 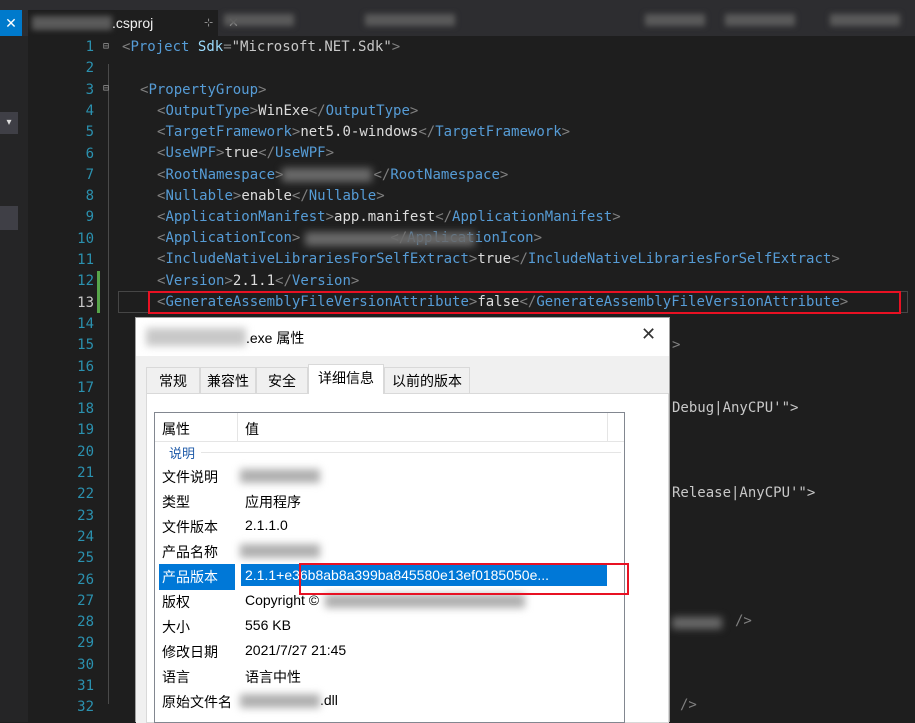 What do you see at coordinates (252, 429) in the screenshot?
I see `column-header-value: 值` at bounding box center [252, 429].